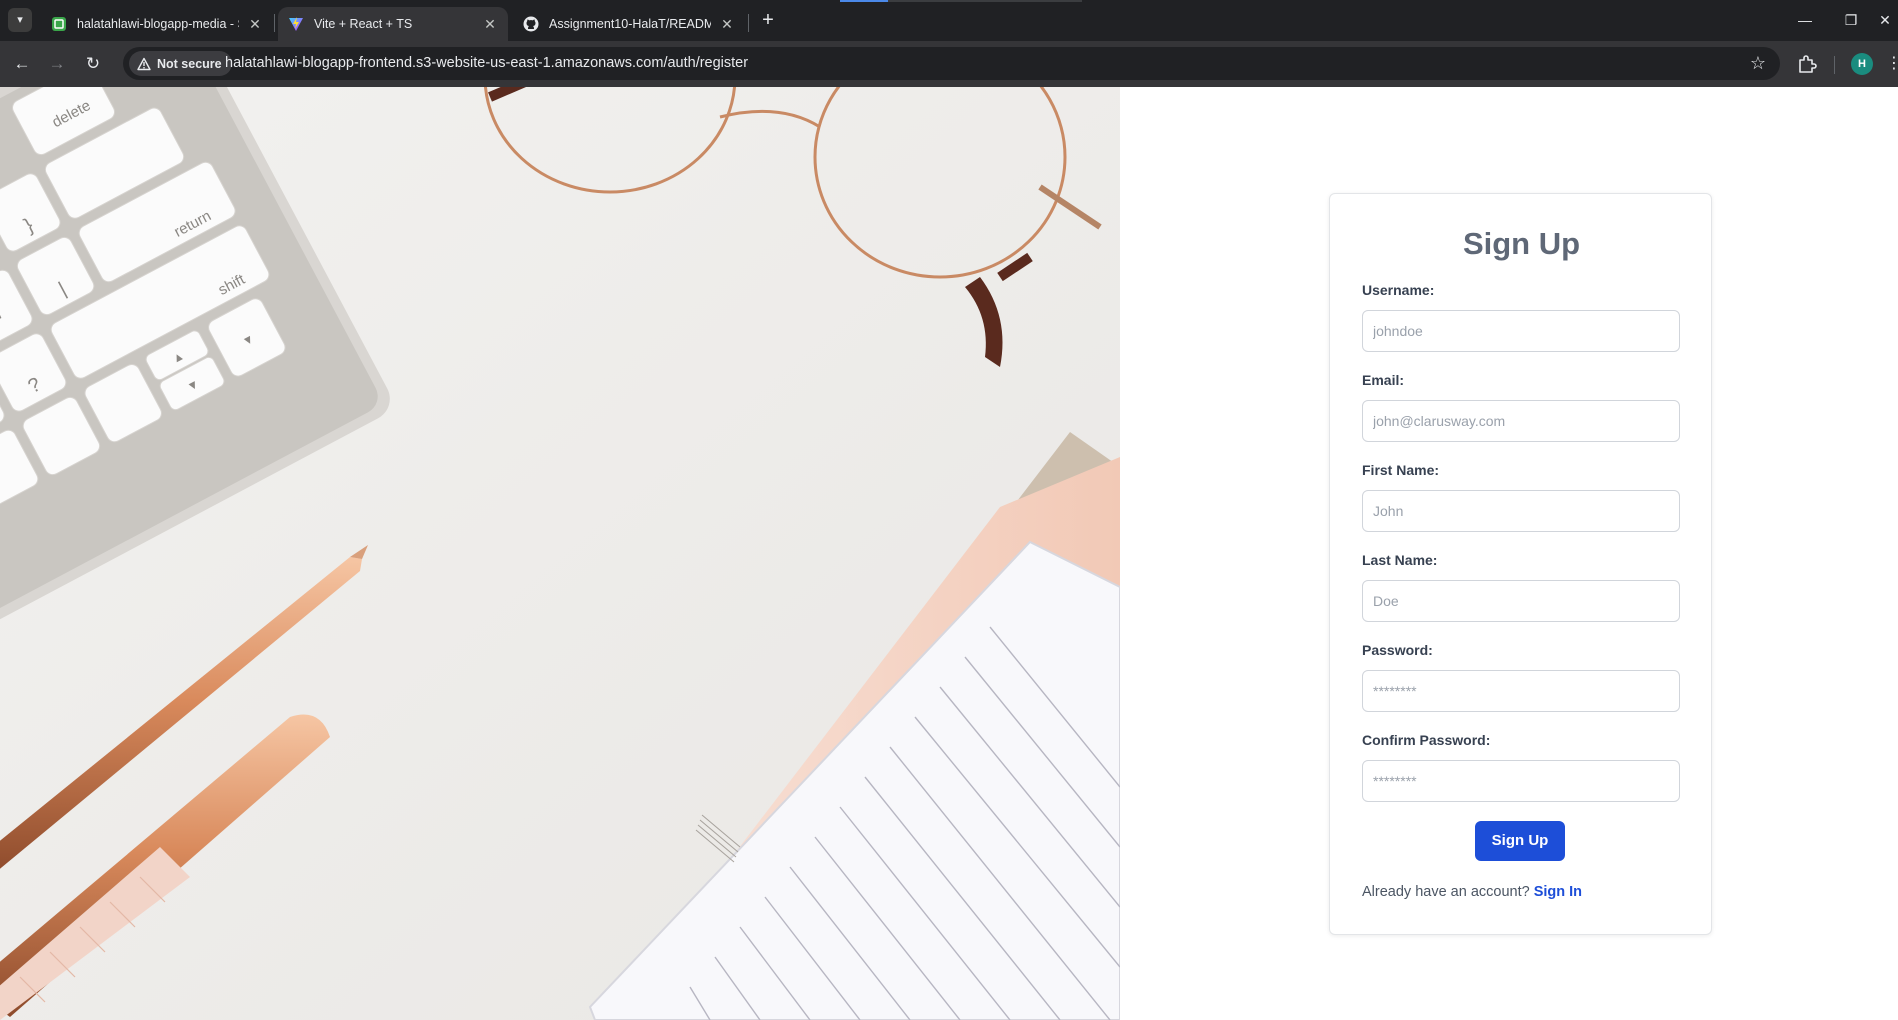 The image size is (1898, 1020). What do you see at coordinates (1520, 841) in the screenshot?
I see `sign-up-button: Sign Up` at bounding box center [1520, 841].